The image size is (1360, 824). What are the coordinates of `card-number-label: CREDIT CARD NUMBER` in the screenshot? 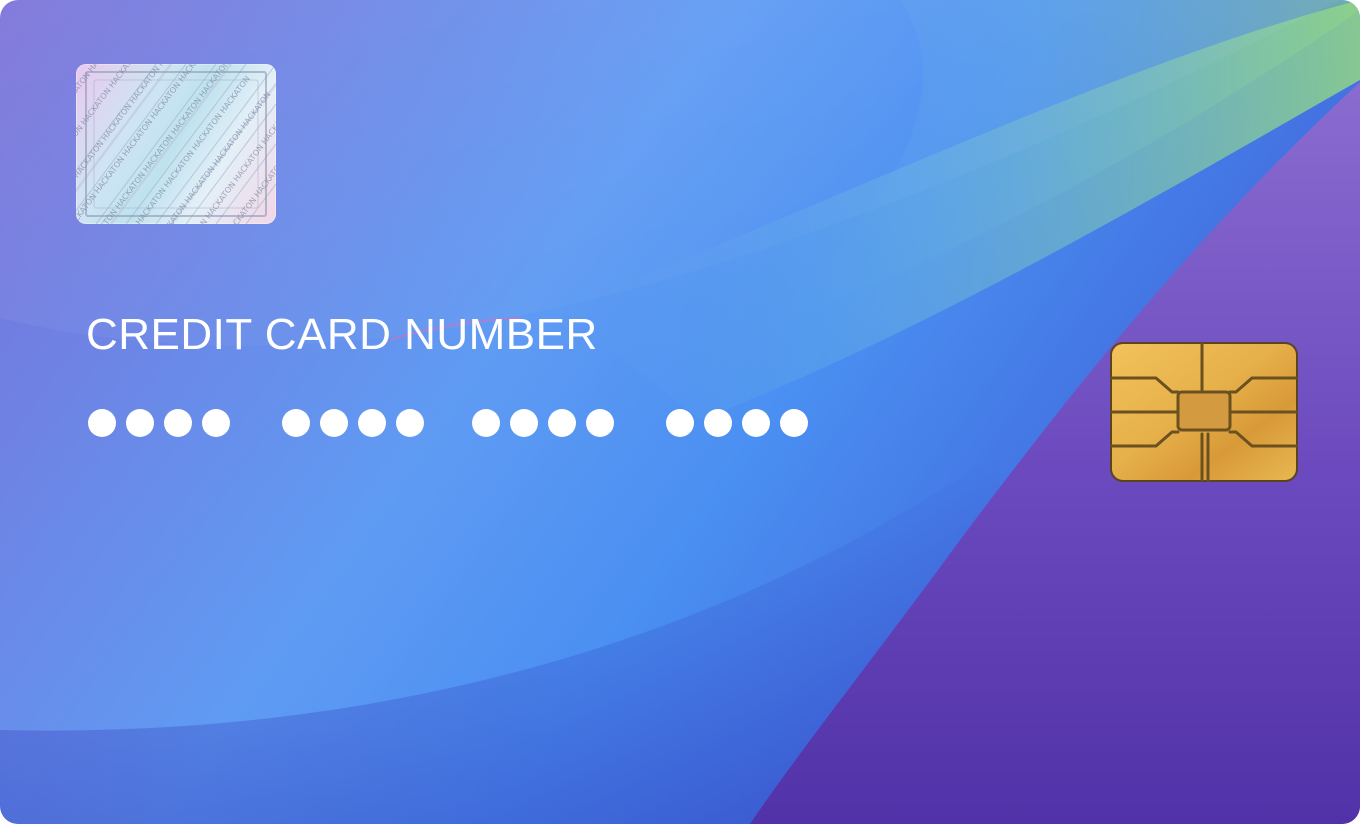 It's located at (342, 334).